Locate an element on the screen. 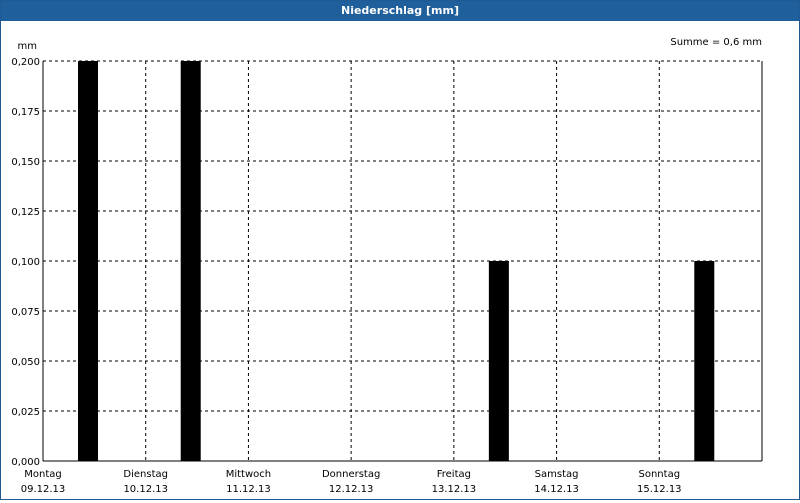 Image resolution: width=800 pixels, height=503 pixels. y-tick-label: 0,150 is located at coordinates (25, 162).